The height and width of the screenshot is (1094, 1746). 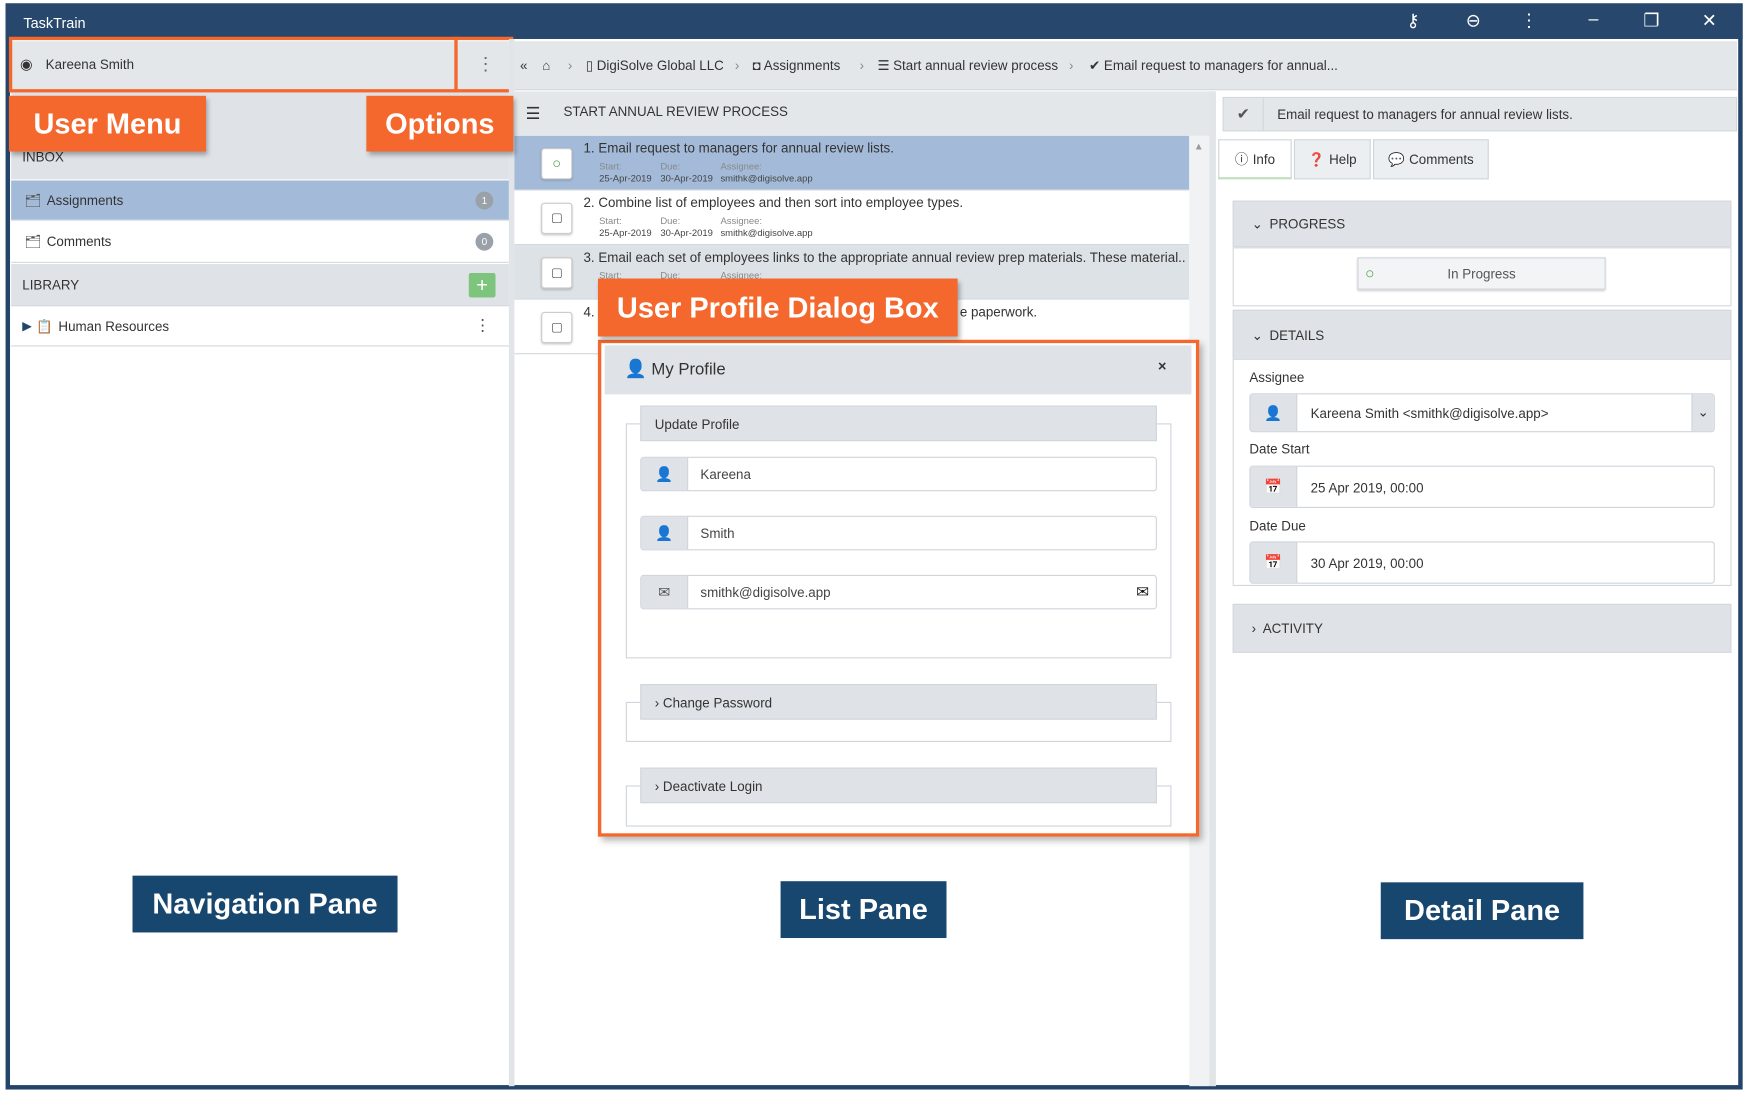 What do you see at coordinates (261, 64) in the screenshot?
I see `user-menu-highlight` at bounding box center [261, 64].